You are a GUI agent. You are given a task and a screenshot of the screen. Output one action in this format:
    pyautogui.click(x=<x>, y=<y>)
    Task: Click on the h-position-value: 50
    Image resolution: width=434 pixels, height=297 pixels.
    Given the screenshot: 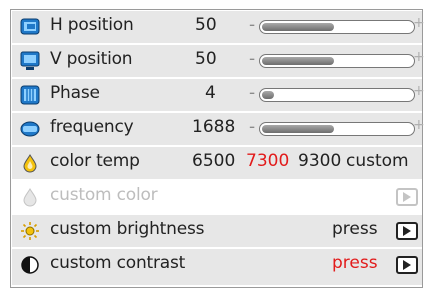 What is the action you would take?
    pyautogui.click(x=206, y=25)
    